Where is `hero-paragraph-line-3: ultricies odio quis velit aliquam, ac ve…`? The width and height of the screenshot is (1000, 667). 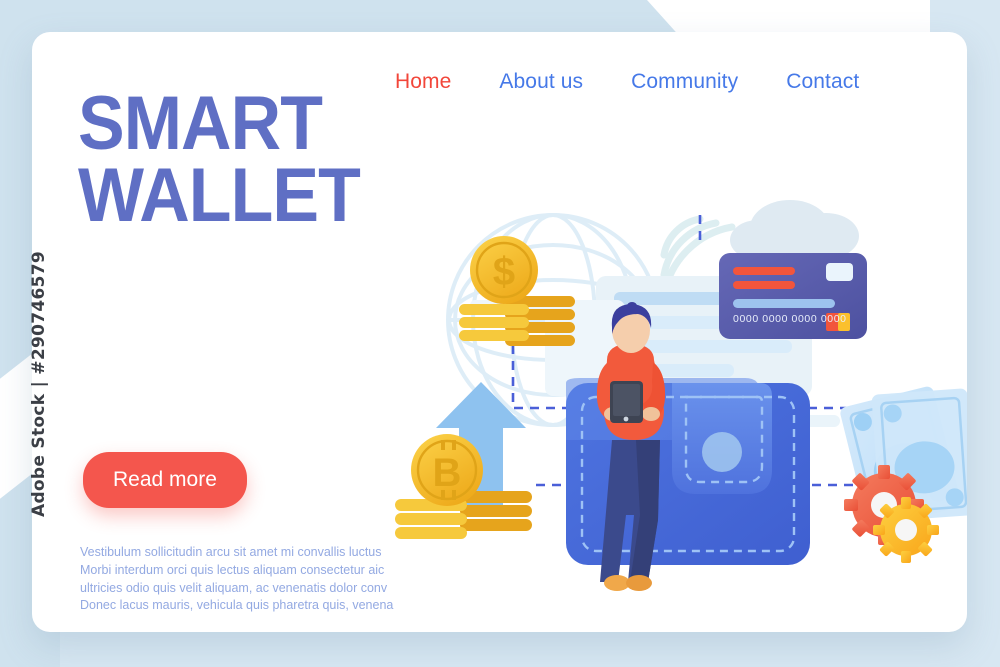 hero-paragraph-line-3: ultricies odio quis velit aliquam, ac ve… is located at coordinates (234, 587).